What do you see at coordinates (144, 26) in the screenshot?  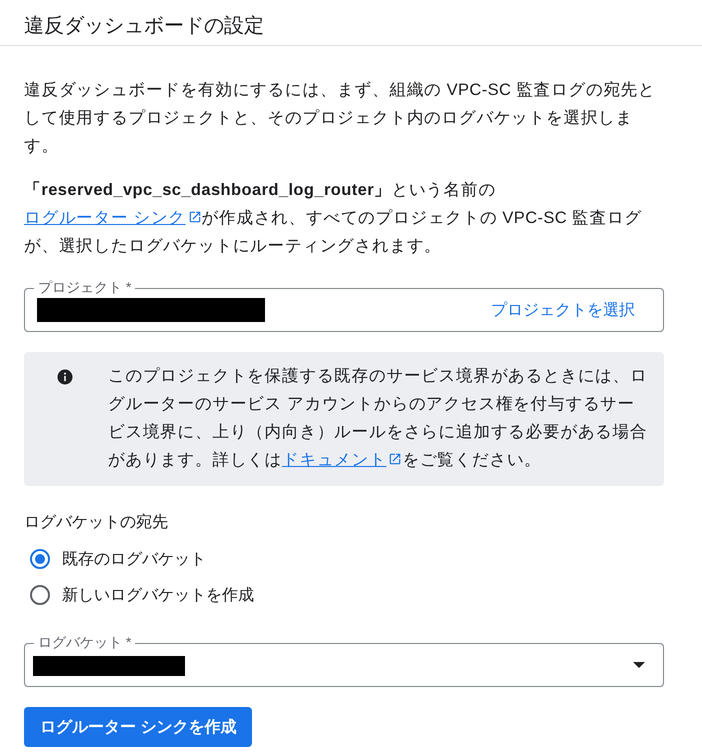 I see `dialog-title: 違反ダッシュボードの設定` at bounding box center [144, 26].